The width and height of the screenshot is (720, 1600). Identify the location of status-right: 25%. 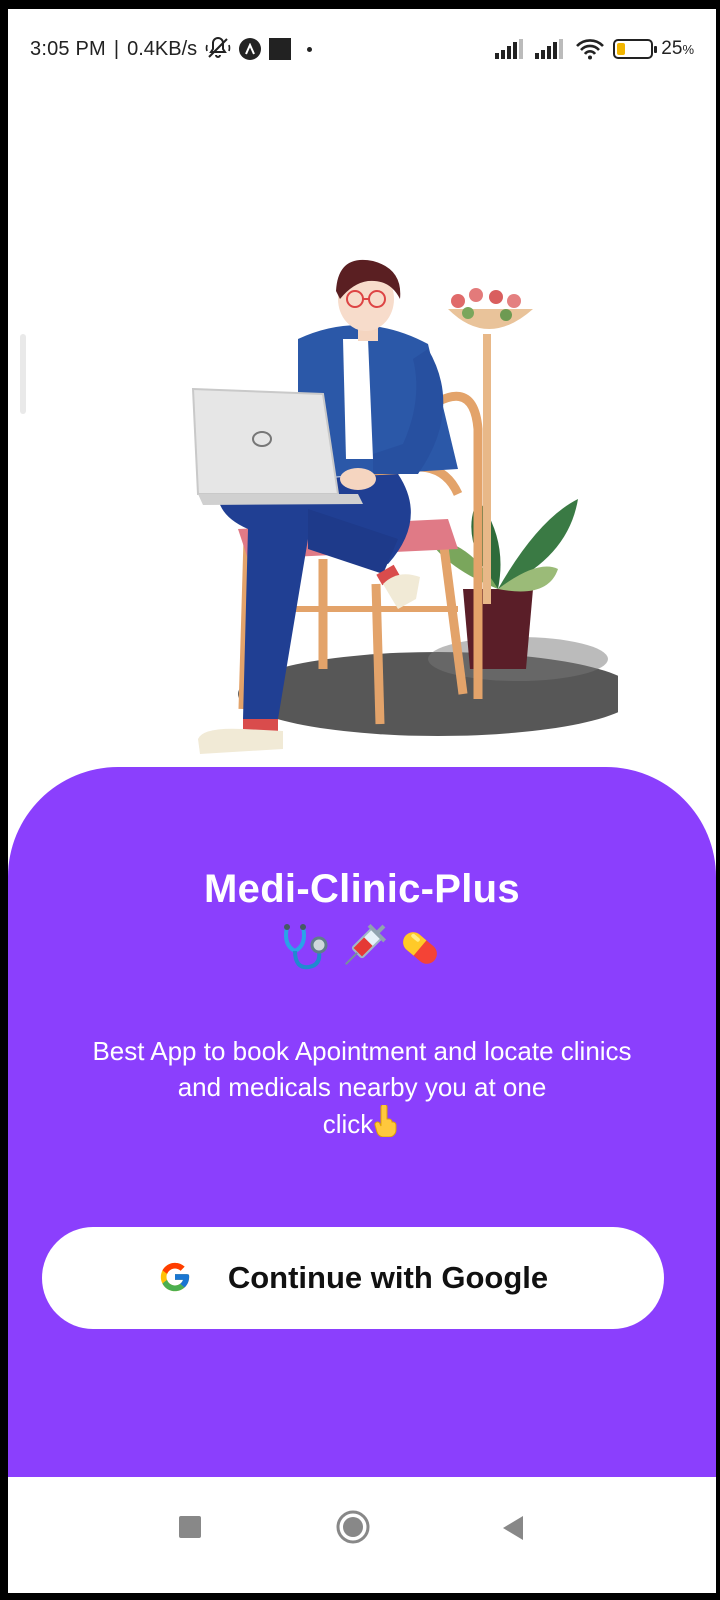
(594, 49).